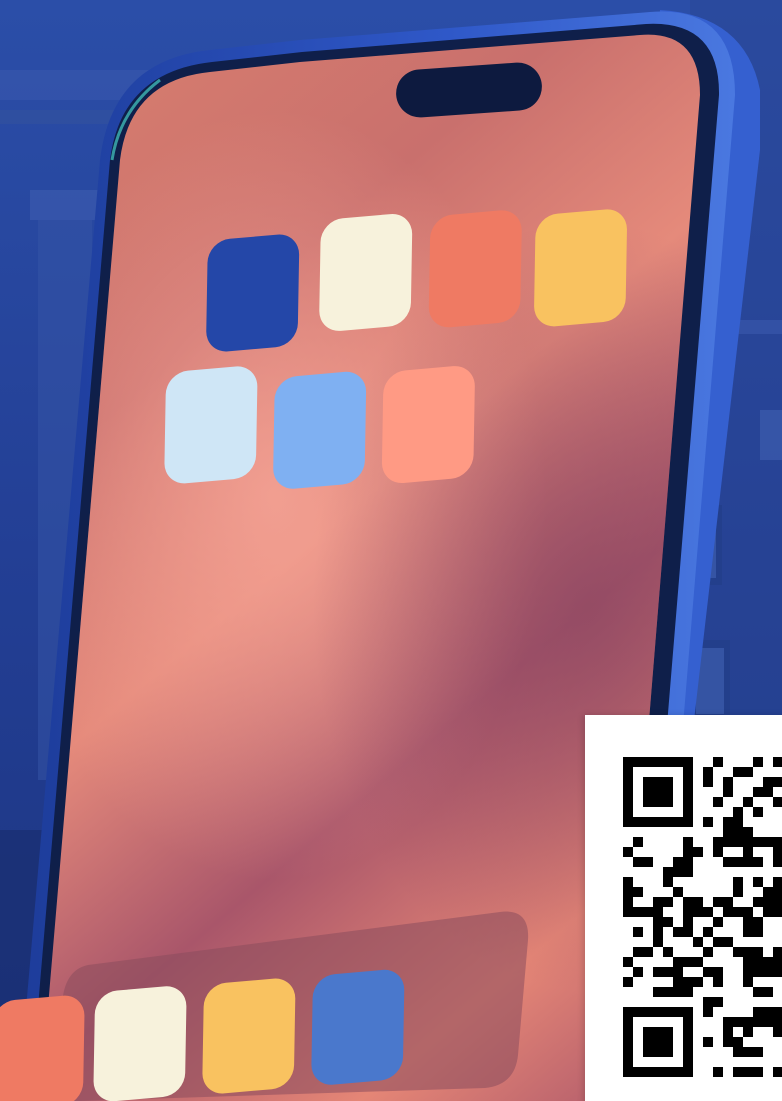 The width and height of the screenshot is (782, 1101). I want to click on app-icon-coral, so click(475, 269).